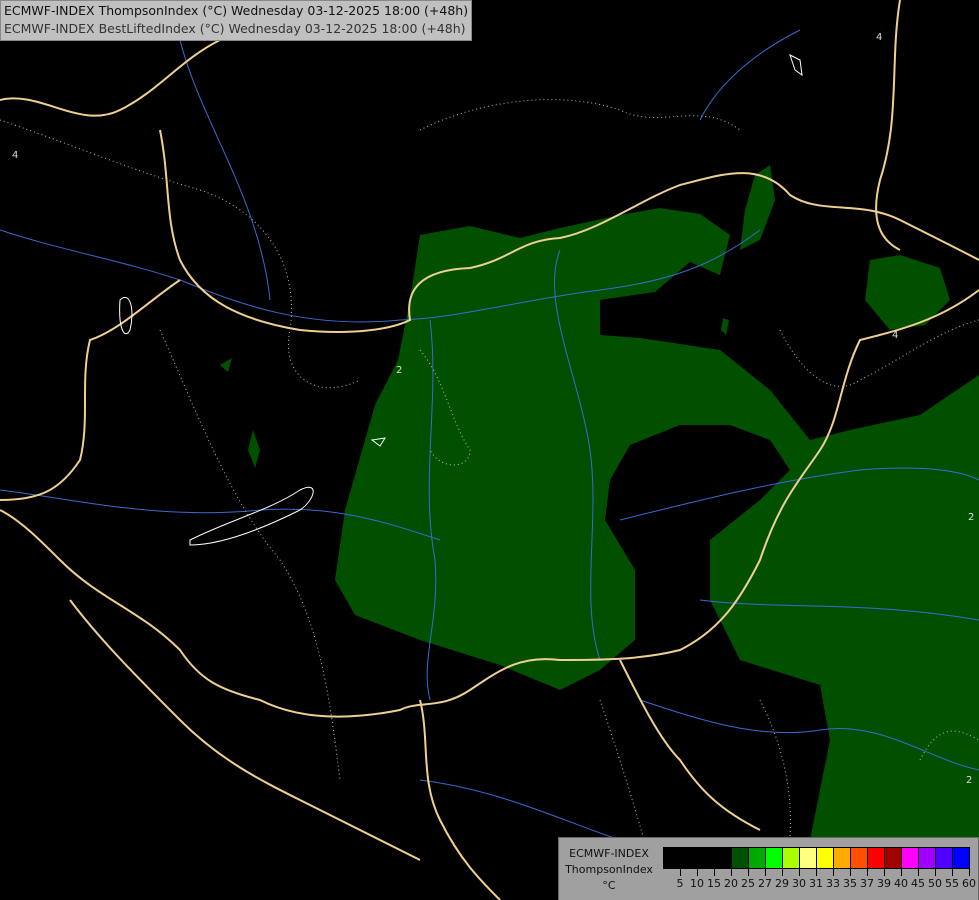  What do you see at coordinates (714, 883) in the screenshot?
I see `legend-tick-label: 15` at bounding box center [714, 883].